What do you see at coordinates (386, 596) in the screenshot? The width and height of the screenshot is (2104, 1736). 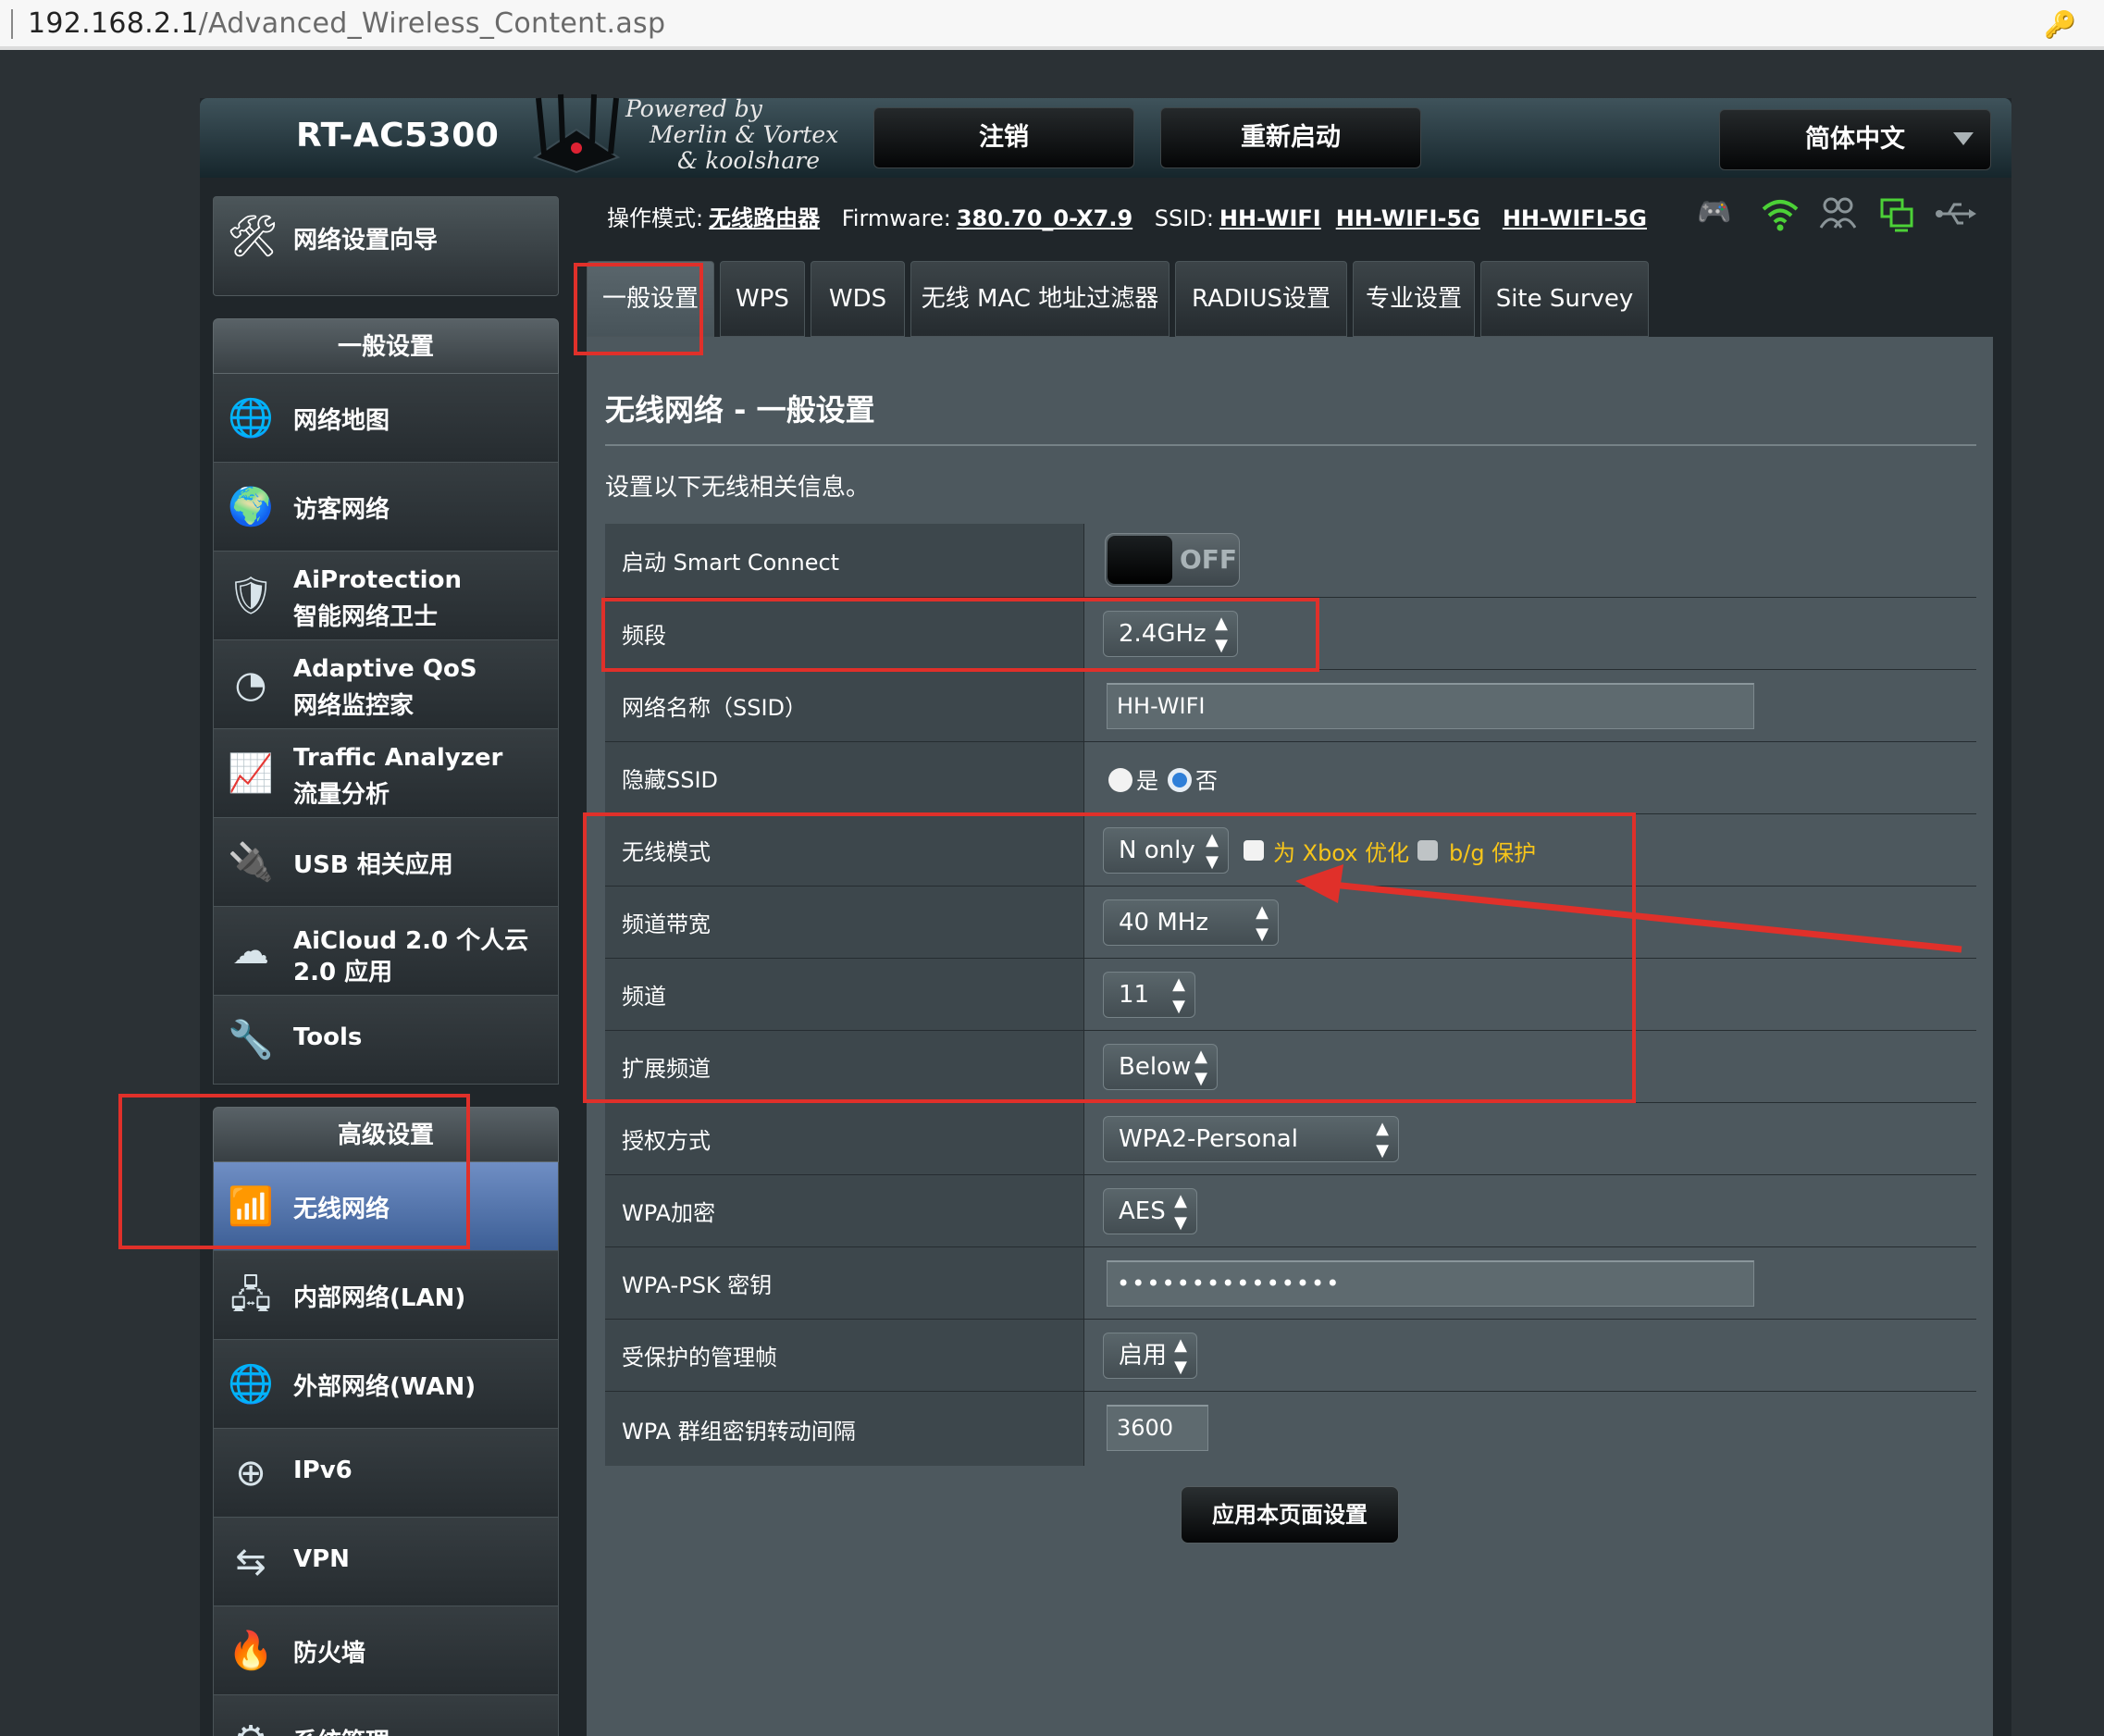 I see `sidebar-item-general-2: 🛡 AiProtection 智能网络卫士` at bounding box center [386, 596].